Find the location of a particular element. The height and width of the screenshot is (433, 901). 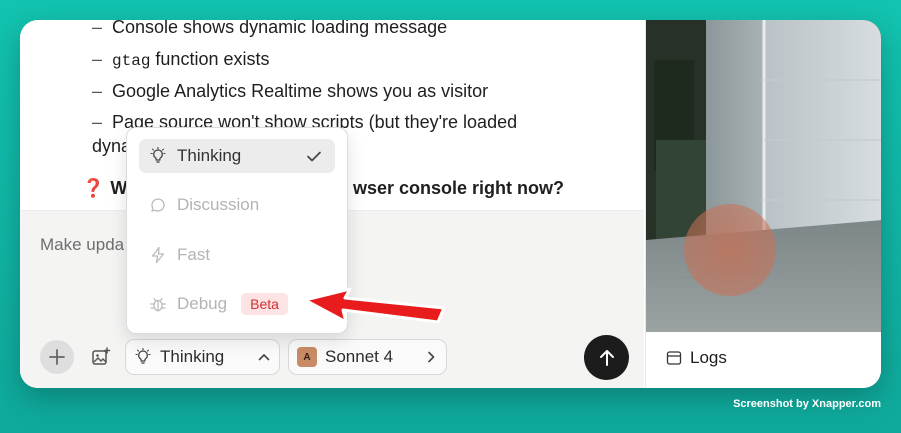

lightning-icon is located at coordinates (158, 255).